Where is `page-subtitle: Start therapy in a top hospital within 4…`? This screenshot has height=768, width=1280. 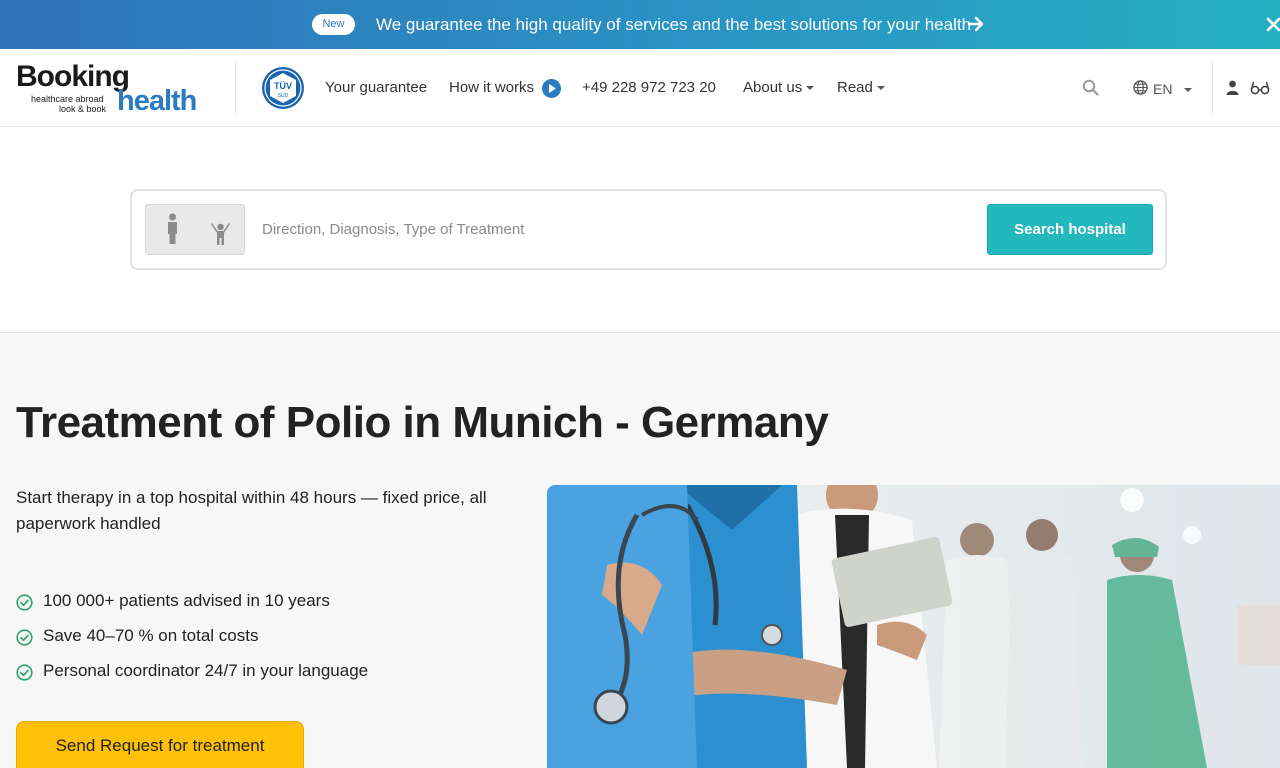
page-subtitle: Start therapy in a top hospital within 4… is located at coordinates (251, 510).